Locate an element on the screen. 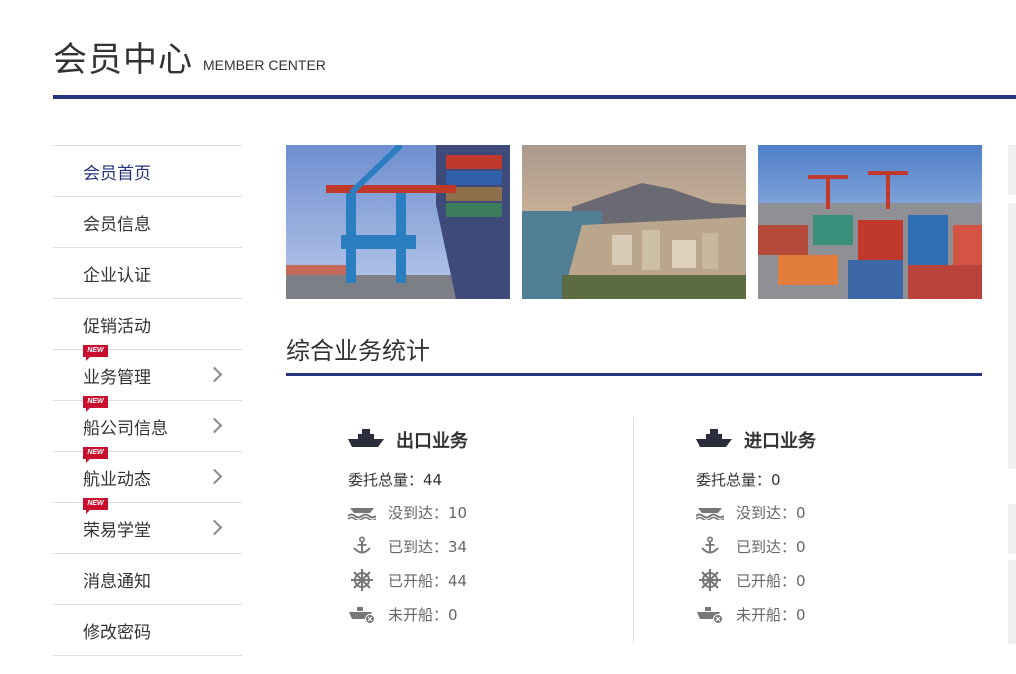  sidebar-item-industry-news: NEW 航业动态 is located at coordinates (147, 475).